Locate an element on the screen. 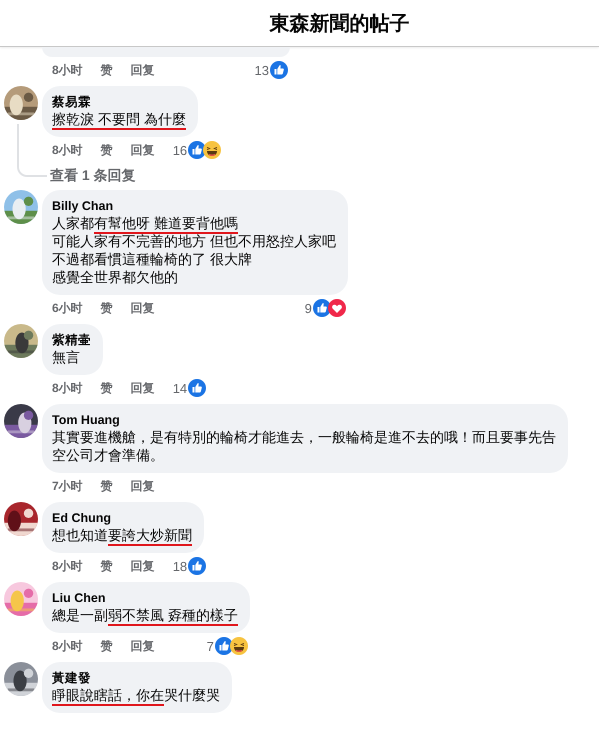 Image resolution: width=599 pixels, height=744 pixels. comment-text: 無言 is located at coordinates (66, 357).